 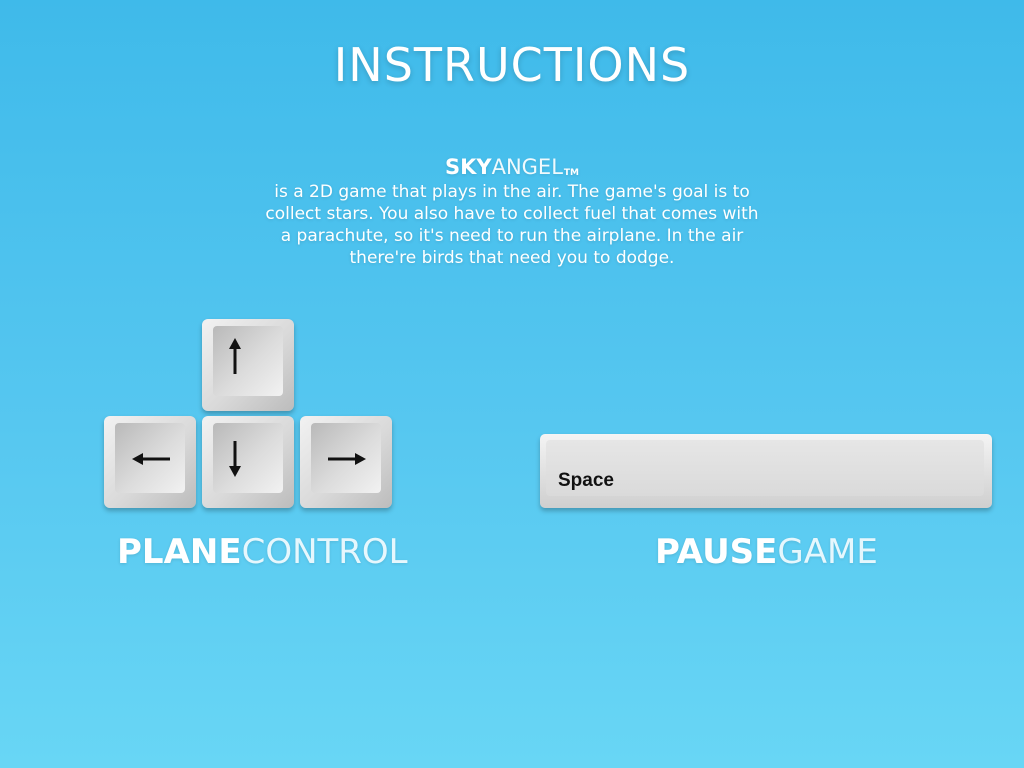 I want to click on arrow-up-icon, so click(x=235, y=356).